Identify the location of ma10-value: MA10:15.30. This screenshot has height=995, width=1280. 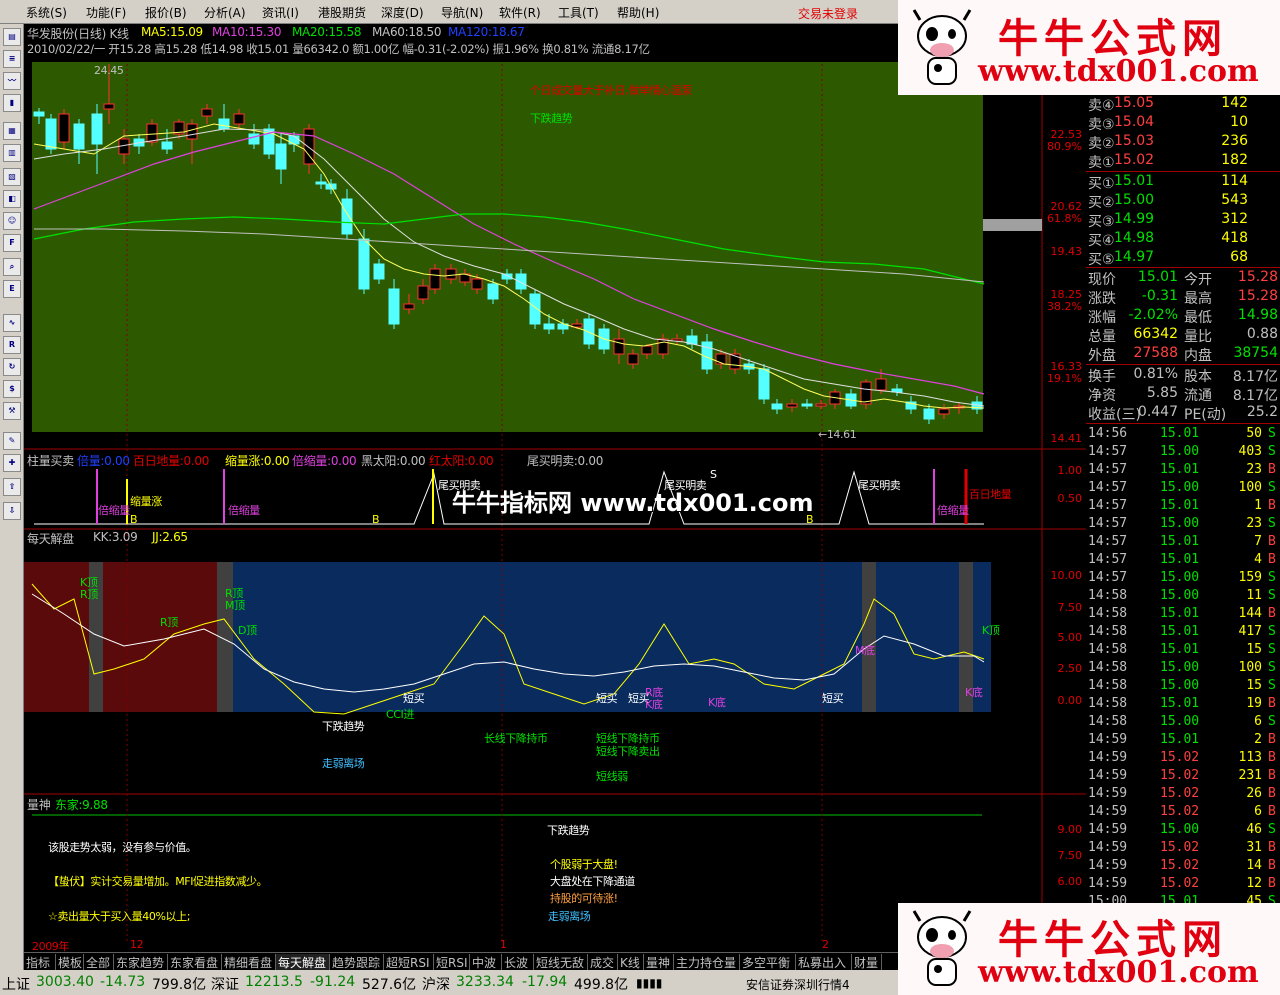
(247, 32).